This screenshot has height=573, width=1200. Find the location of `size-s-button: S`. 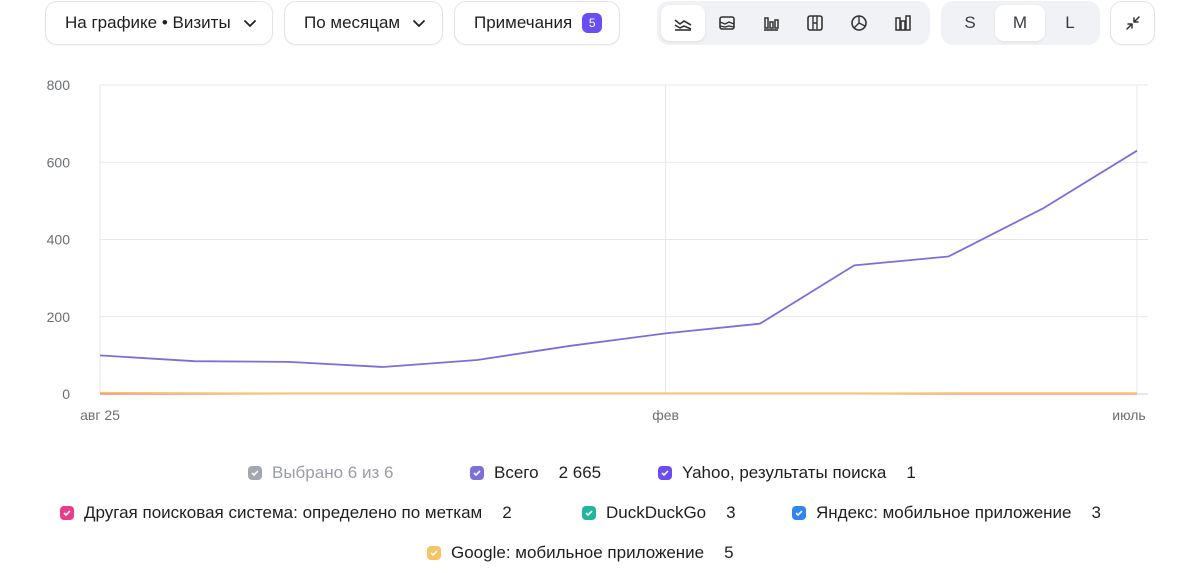

size-s-button: S is located at coordinates (970, 23).